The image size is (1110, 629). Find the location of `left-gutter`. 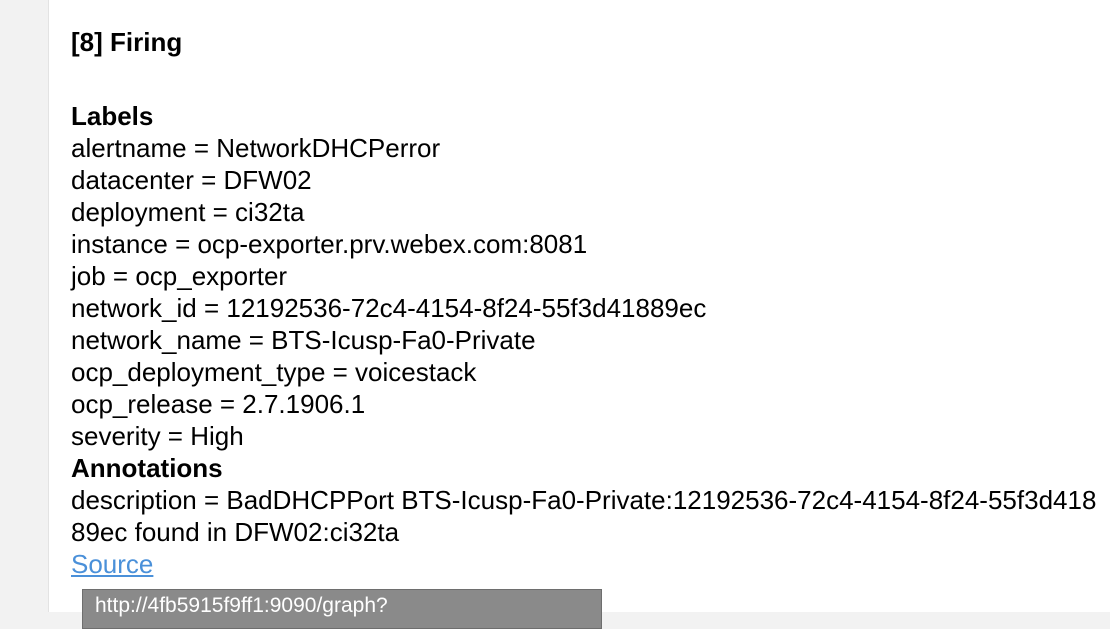

left-gutter is located at coordinates (24, 306).